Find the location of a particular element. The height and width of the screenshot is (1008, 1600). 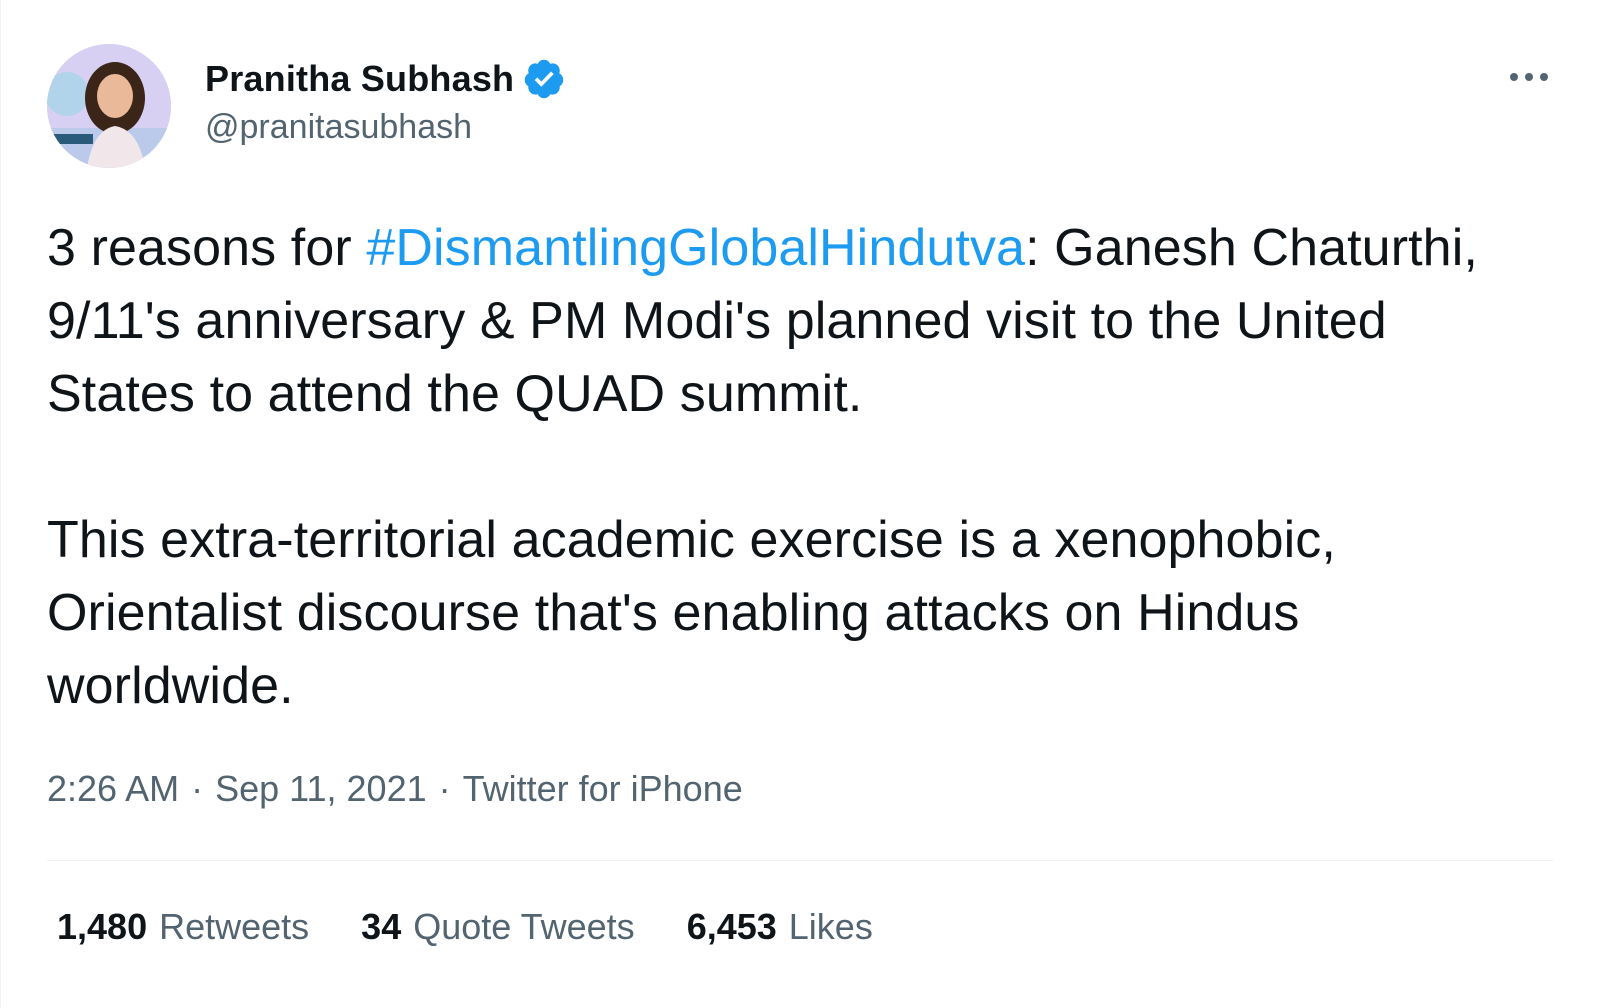

likes-label: Likes is located at coordinates (830, 926).